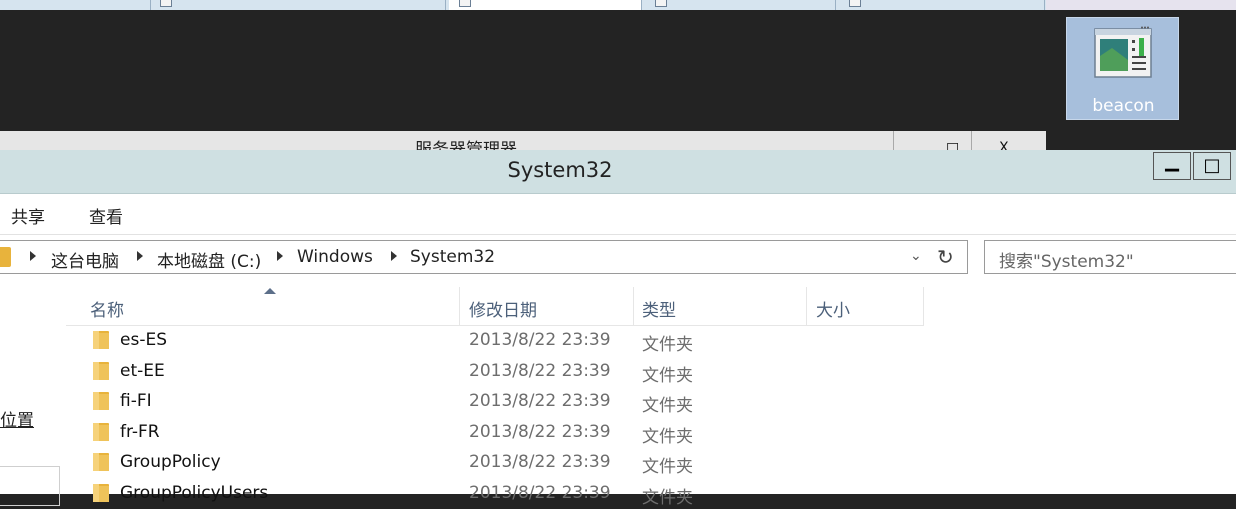 The height and width of the screenshot is (509, 1236). What do you see at coordinates (142, 370) in the screenshot?
I see `file-name: et-EE` at bounding box center [142, 370].